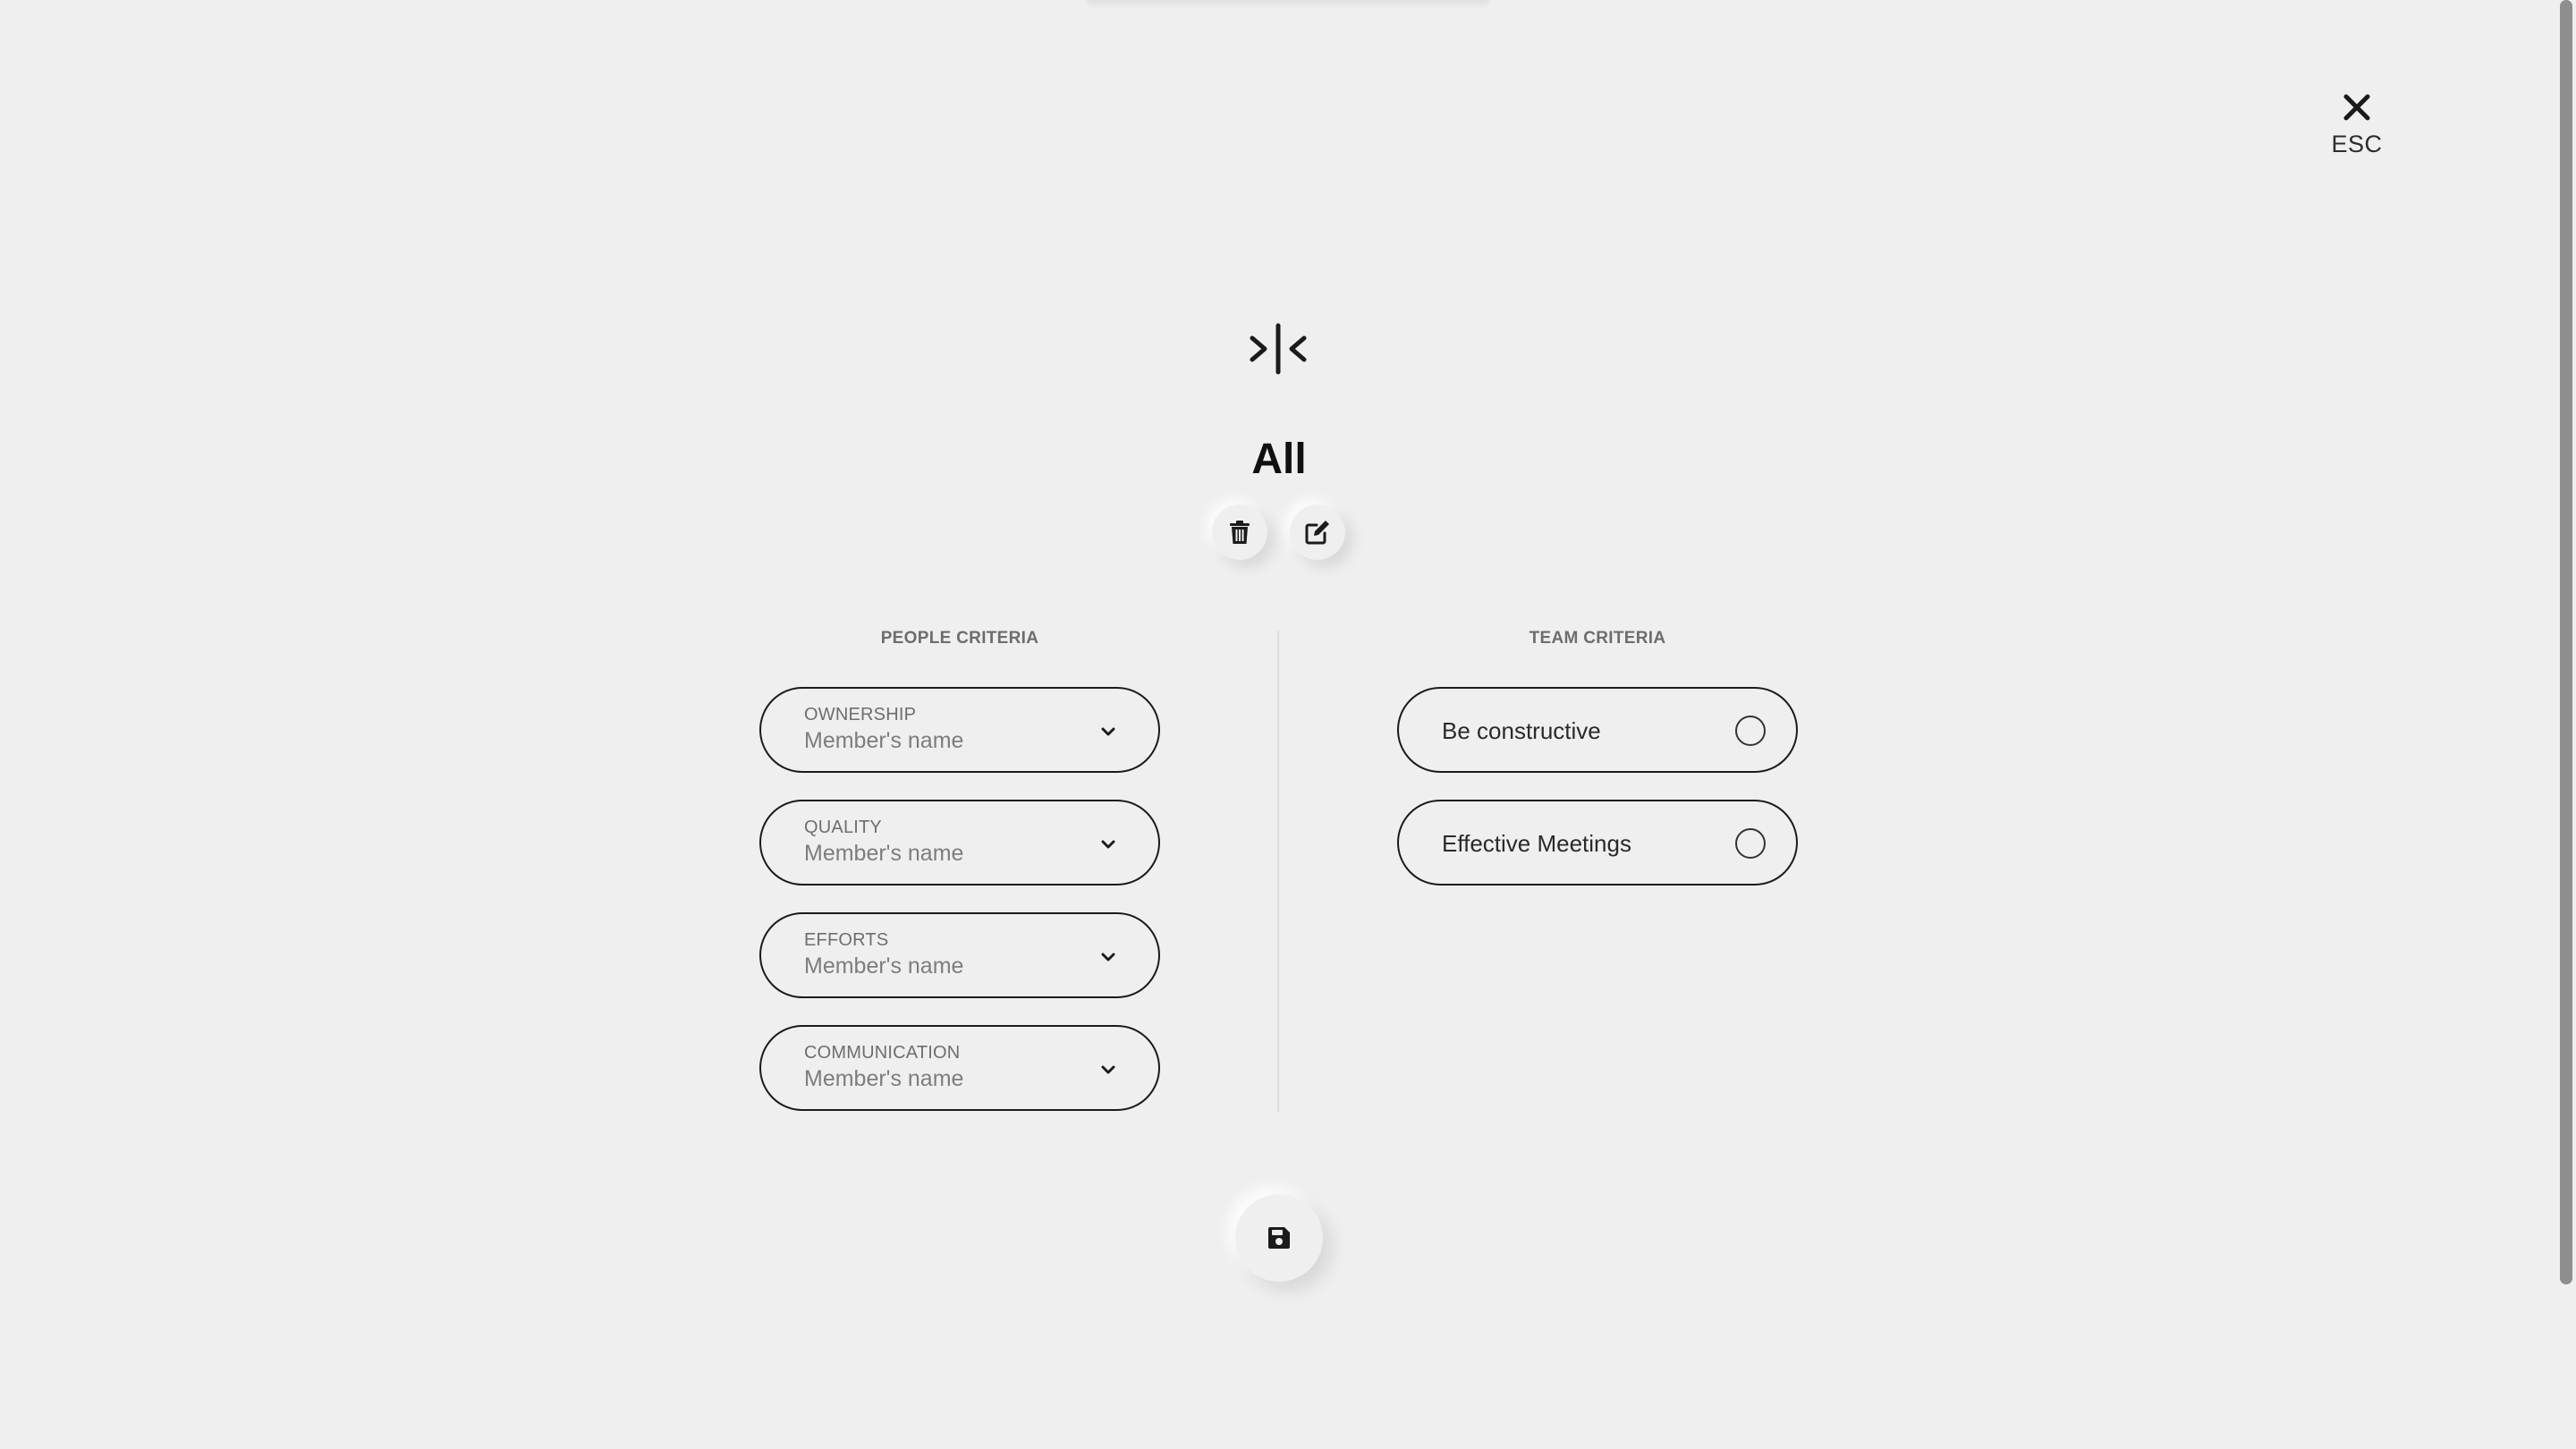  I want to click on close-button: ESC, so click(2357, 129).